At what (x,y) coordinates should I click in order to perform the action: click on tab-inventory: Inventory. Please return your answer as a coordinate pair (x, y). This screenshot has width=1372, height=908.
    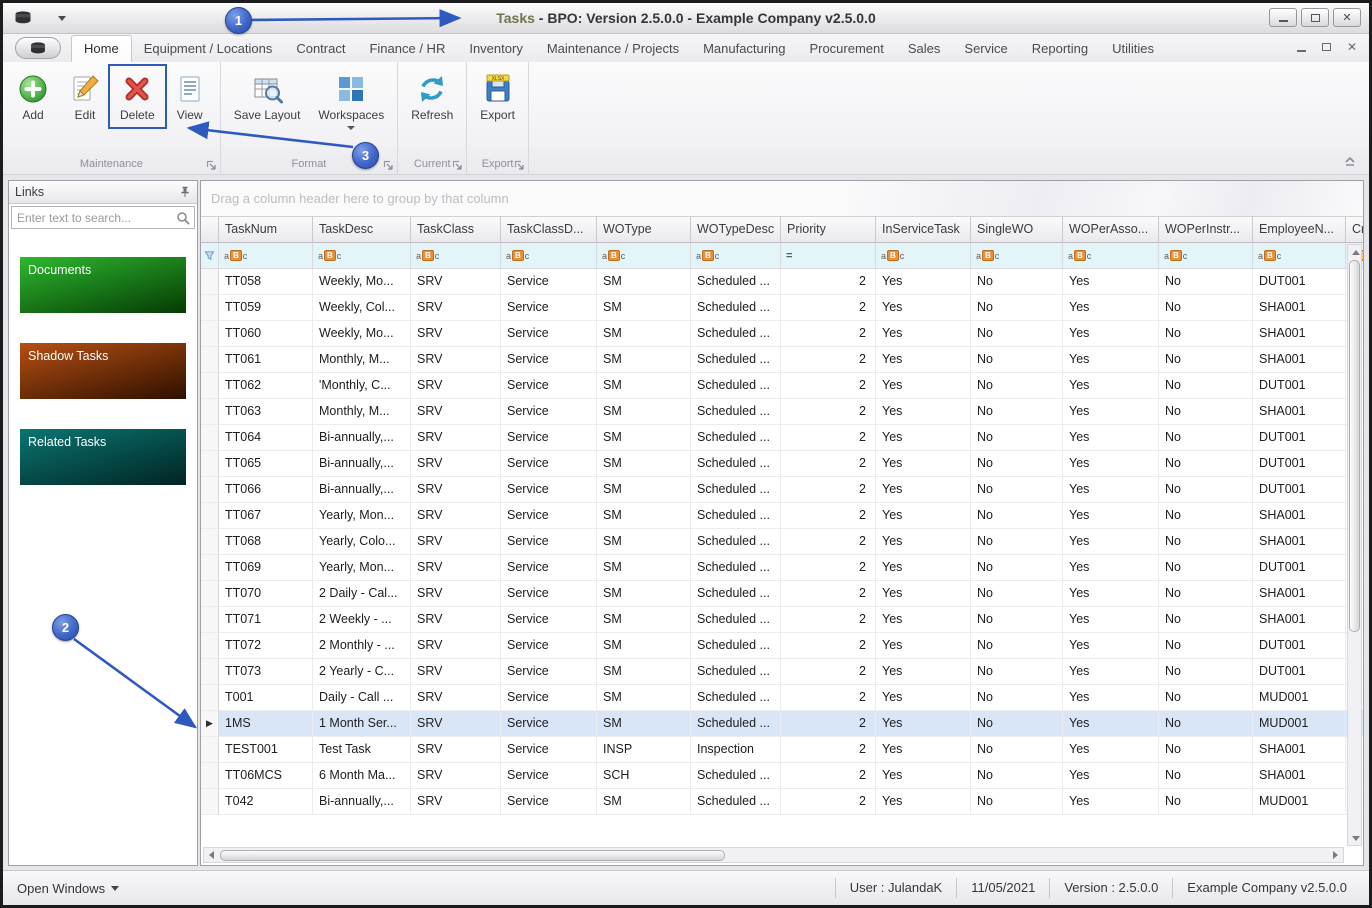
    Looking at the image, I should click on (495, 49).